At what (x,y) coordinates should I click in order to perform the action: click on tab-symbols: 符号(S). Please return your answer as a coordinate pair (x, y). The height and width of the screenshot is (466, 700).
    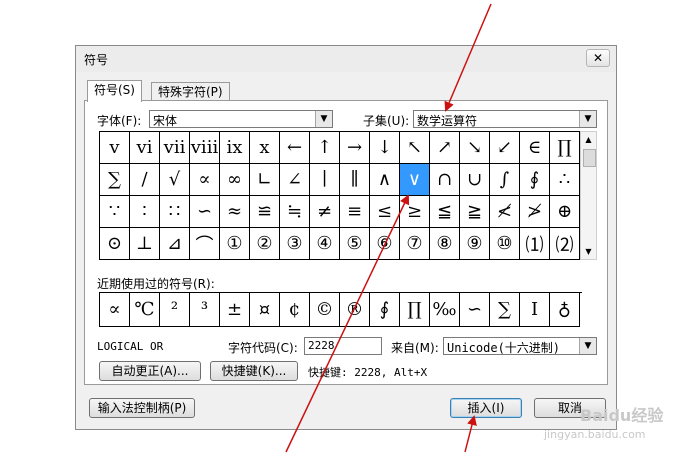
    Looking at the image, I should click on (114, 91).